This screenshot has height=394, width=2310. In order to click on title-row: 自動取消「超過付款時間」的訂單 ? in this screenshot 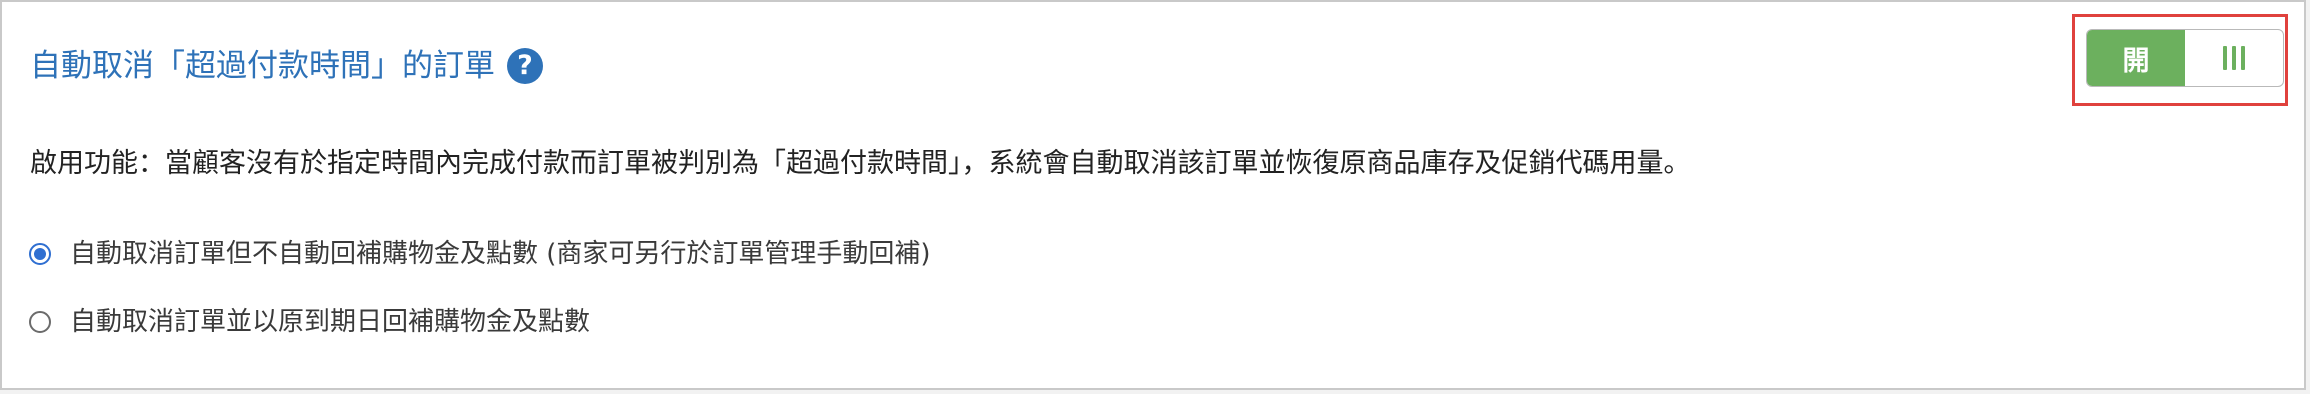, I will do `click(286, 66)`.